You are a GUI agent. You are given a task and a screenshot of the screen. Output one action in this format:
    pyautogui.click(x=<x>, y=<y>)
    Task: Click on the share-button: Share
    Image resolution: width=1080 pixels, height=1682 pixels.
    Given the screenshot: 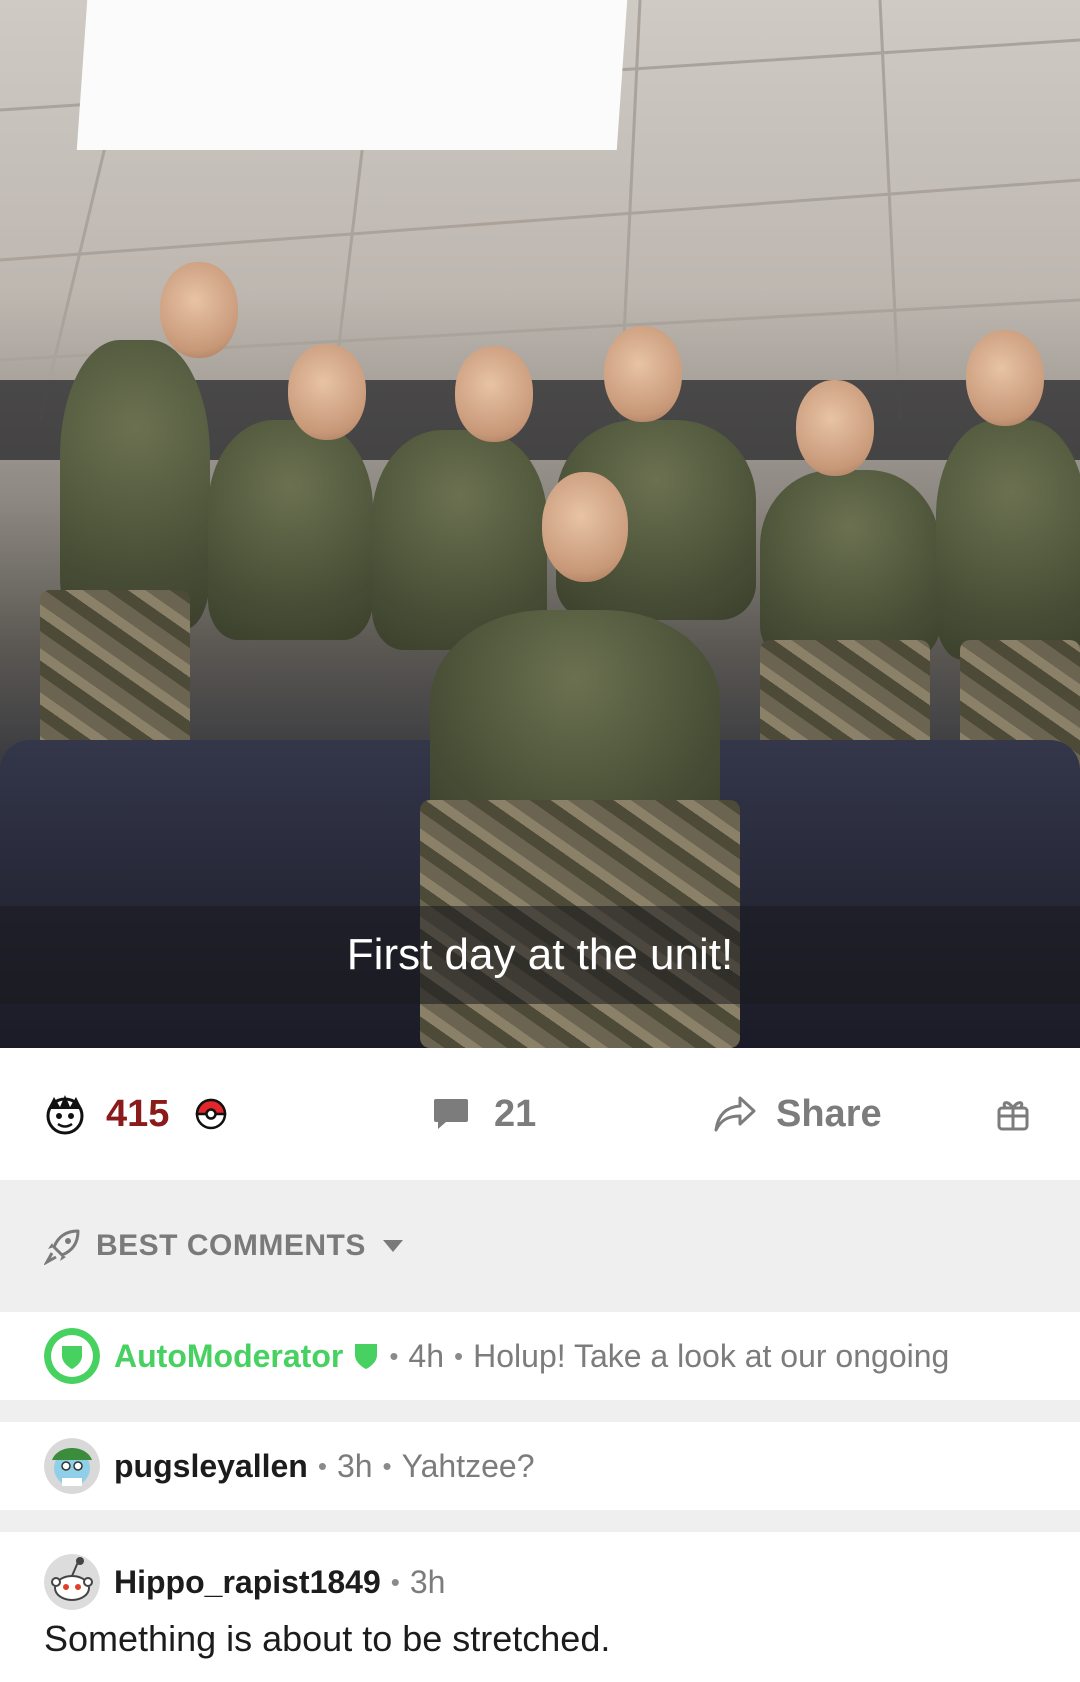 What is the action you would take?
    pyautogui.click(x=798, y=1114)
    